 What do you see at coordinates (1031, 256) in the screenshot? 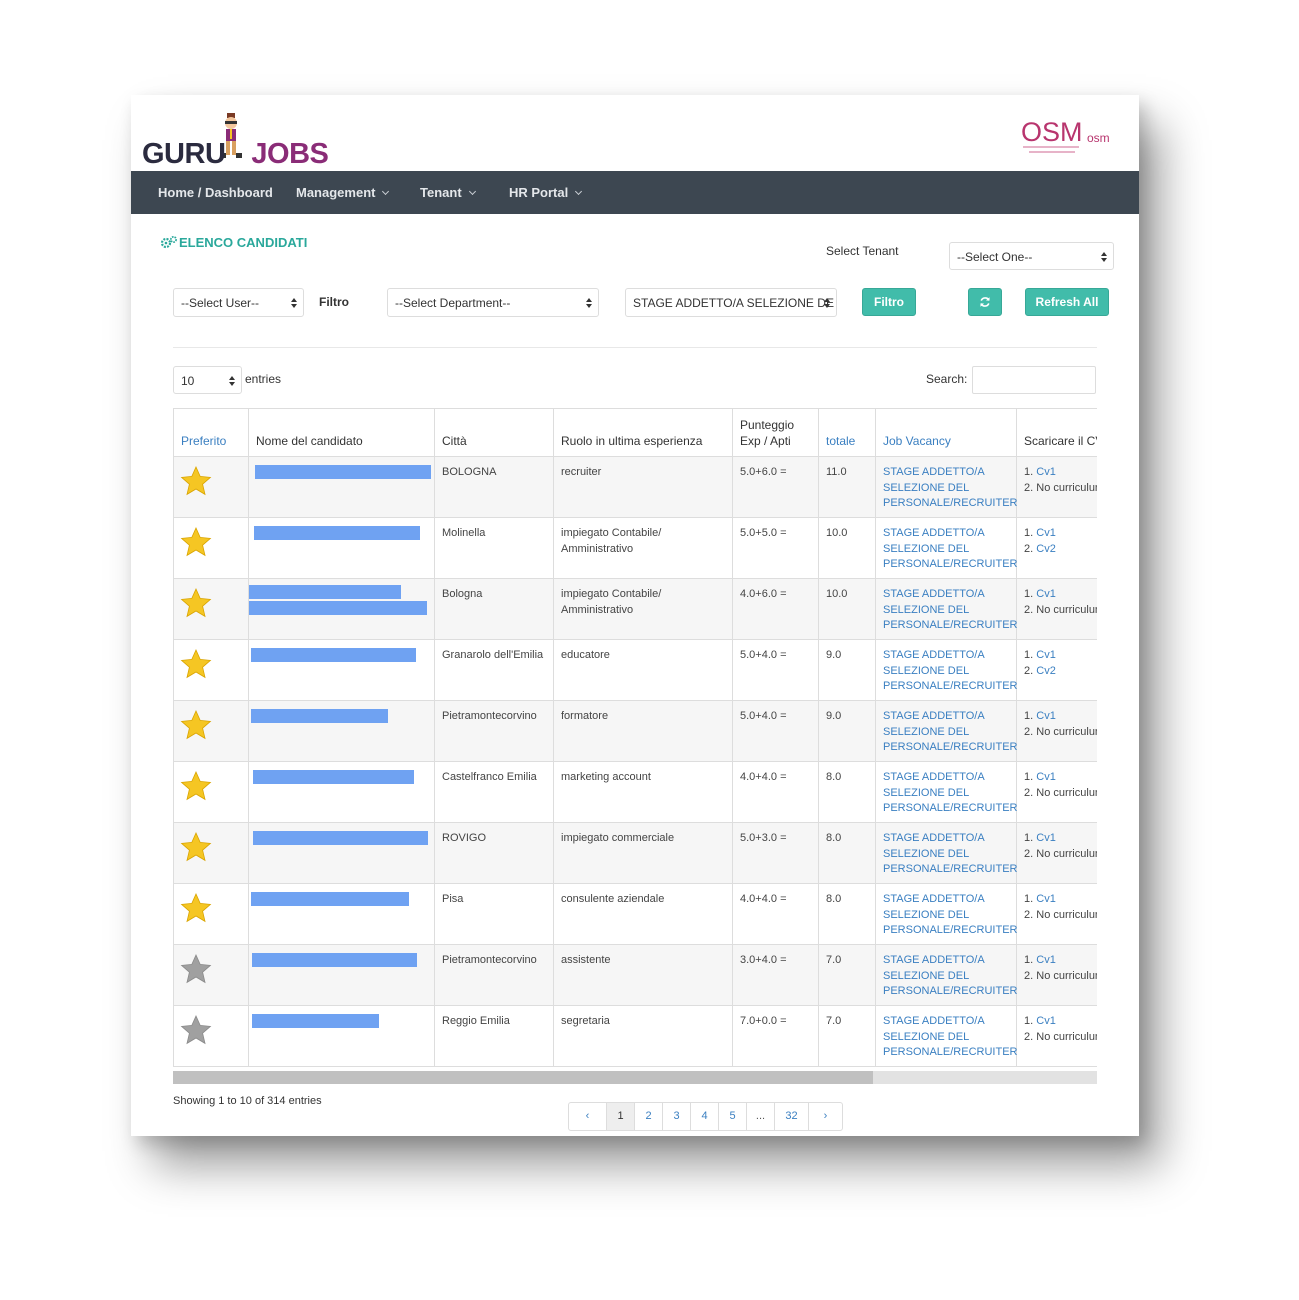
I see `tenant-select: --Select One--` at bounding box center [1031, 256].